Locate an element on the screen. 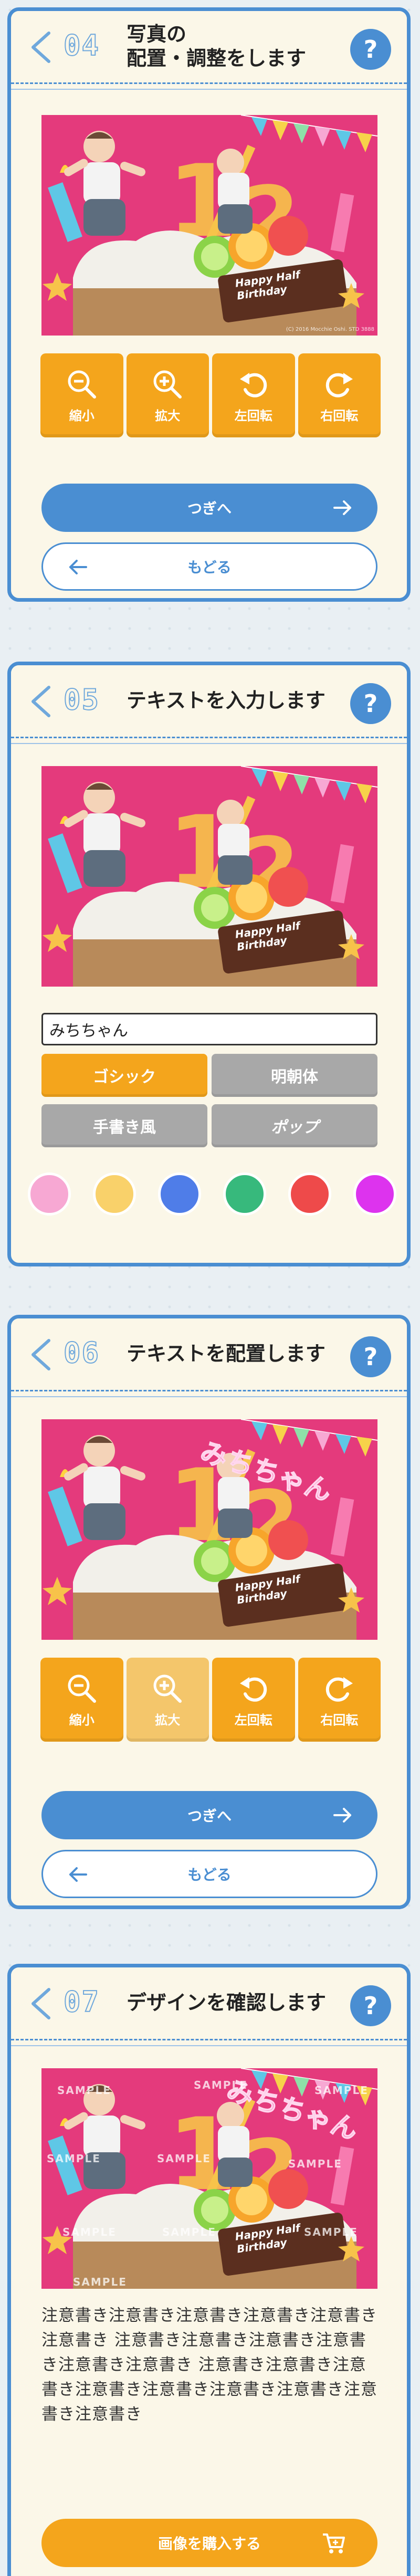 The image size is (420, 2576). font-pop-button: ポップ is located at coordinates (294, 1126).